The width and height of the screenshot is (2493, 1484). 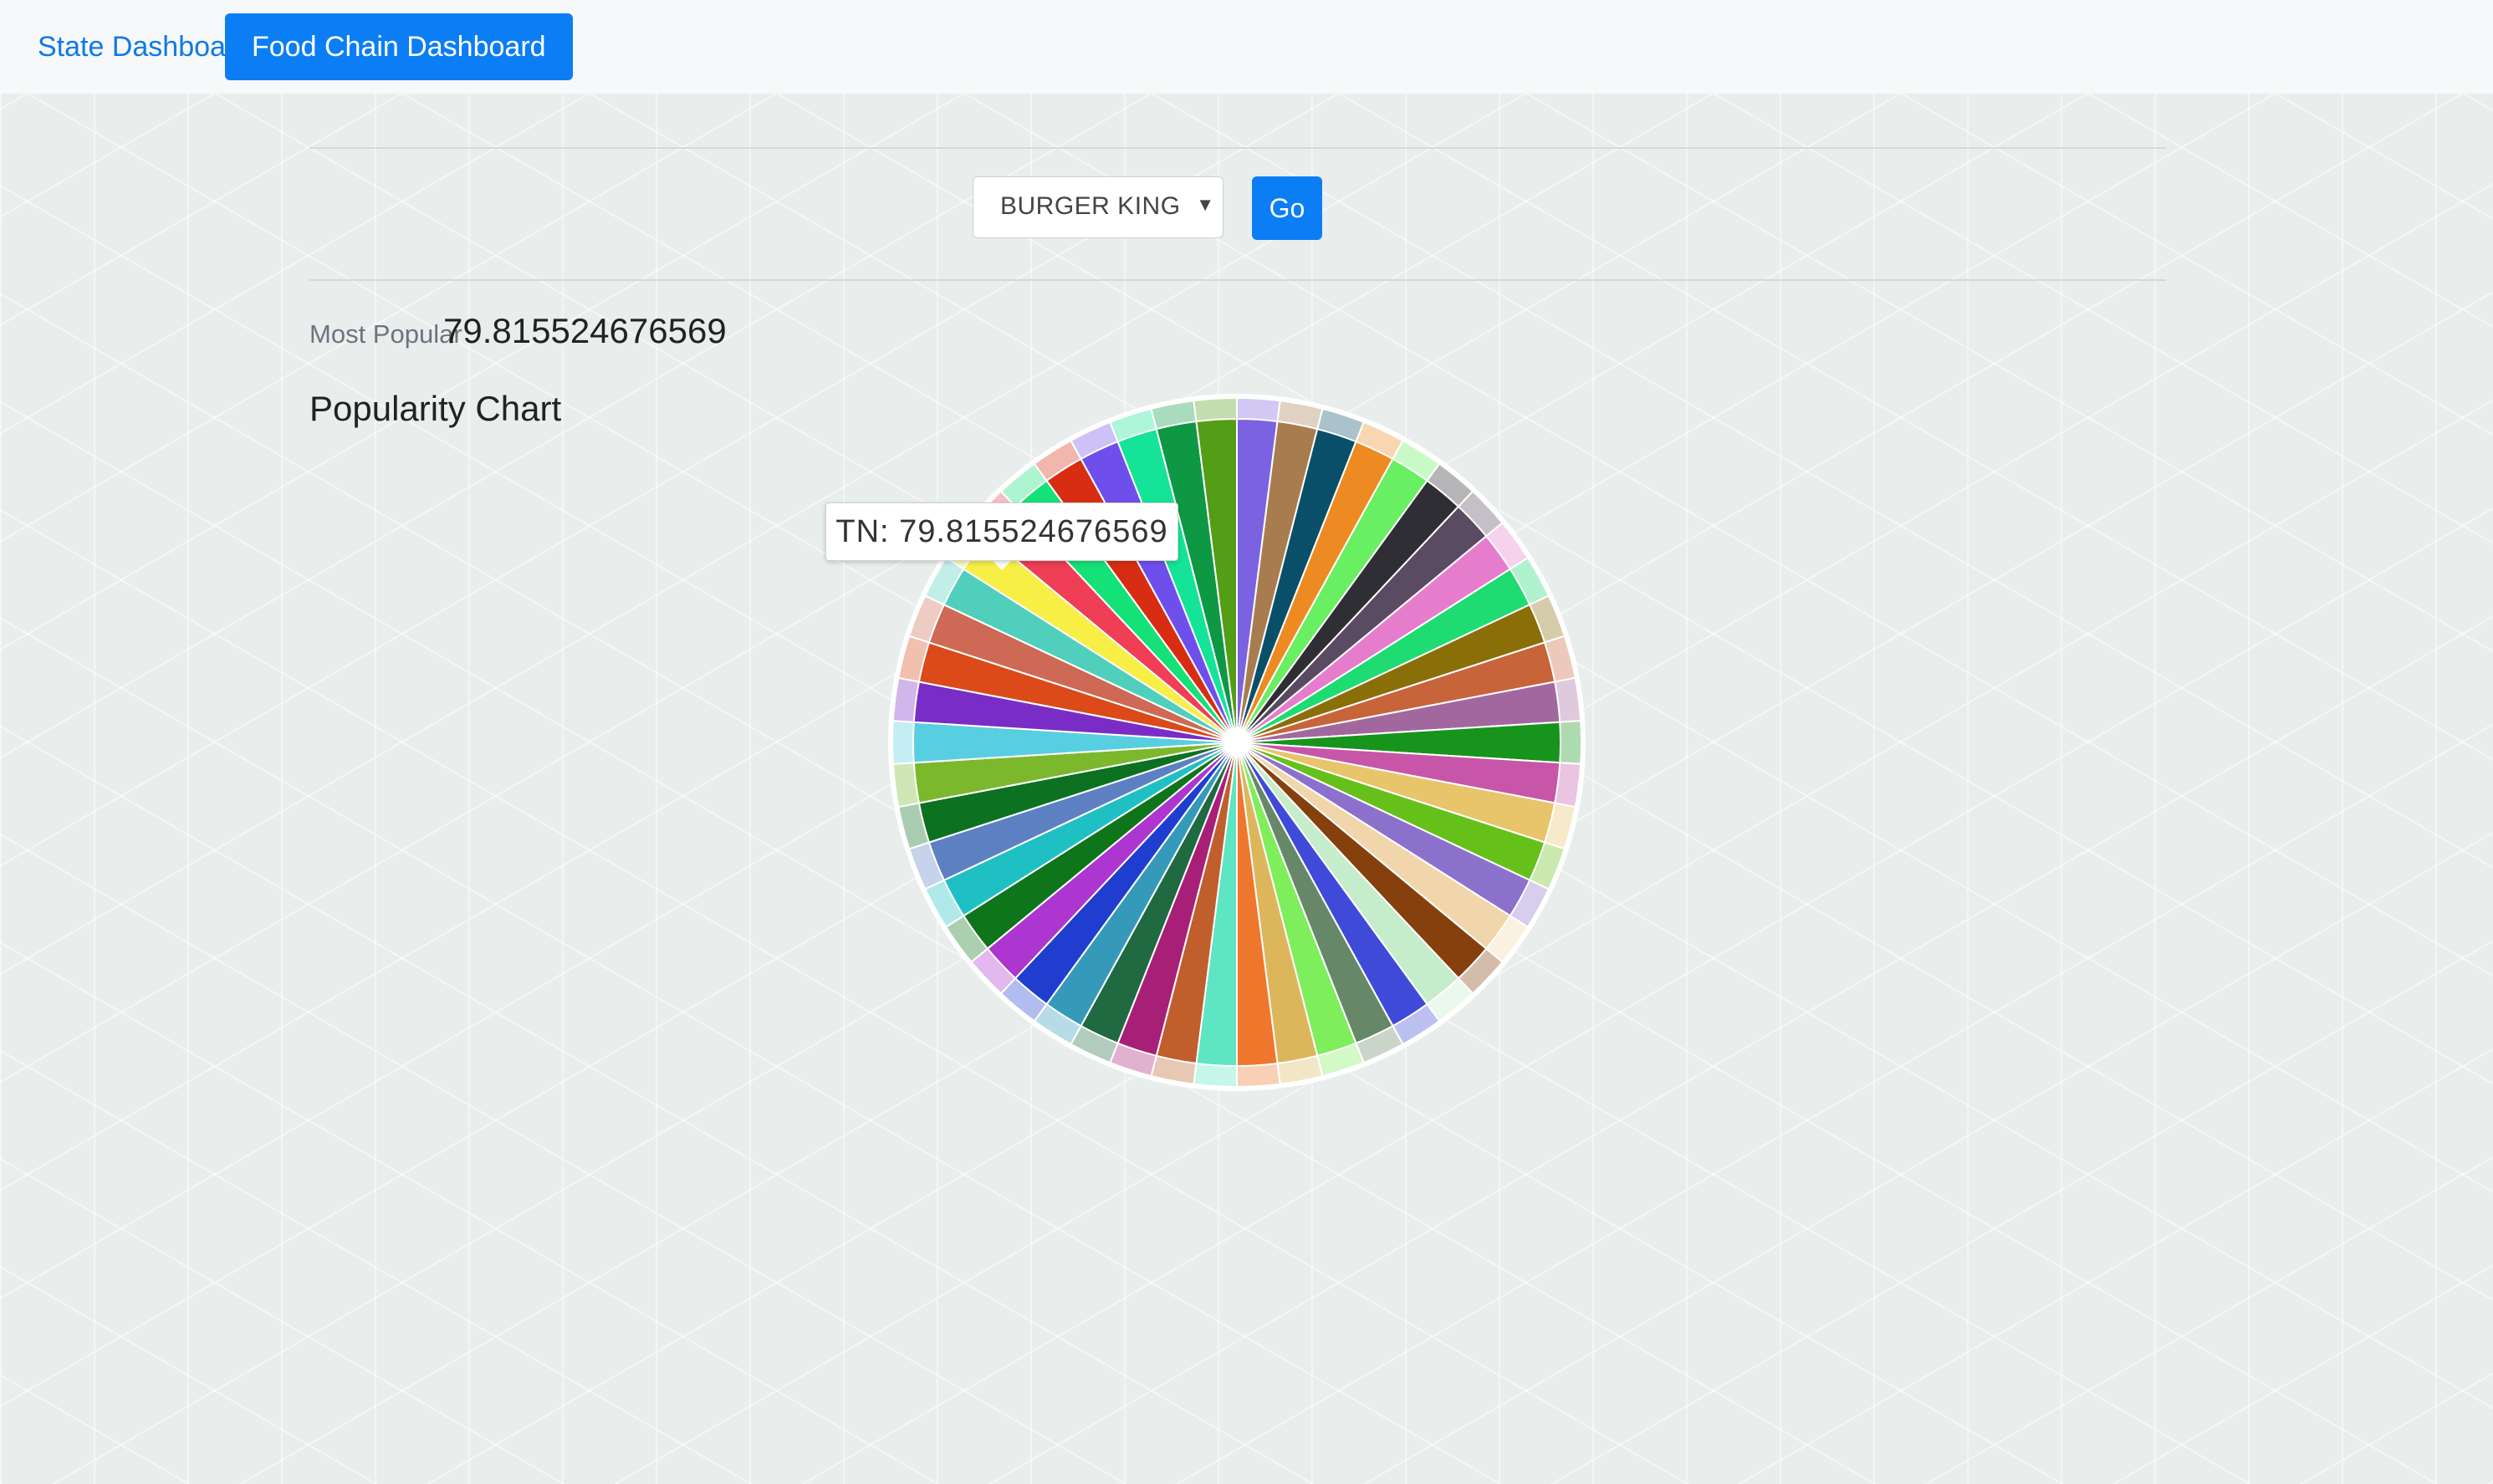 What do you see at coordinates (1237, 742) in the screenshot?
I see `pie-chart` at bounding box center [1237, 742].